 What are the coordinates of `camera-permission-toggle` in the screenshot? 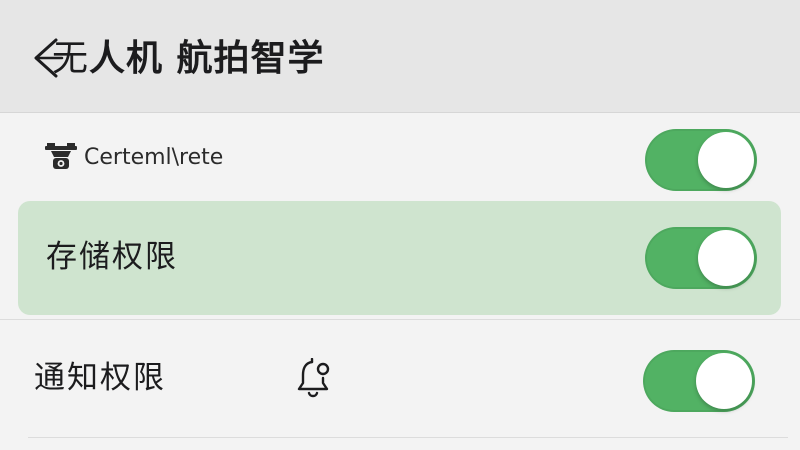 It's located at (701, 160).